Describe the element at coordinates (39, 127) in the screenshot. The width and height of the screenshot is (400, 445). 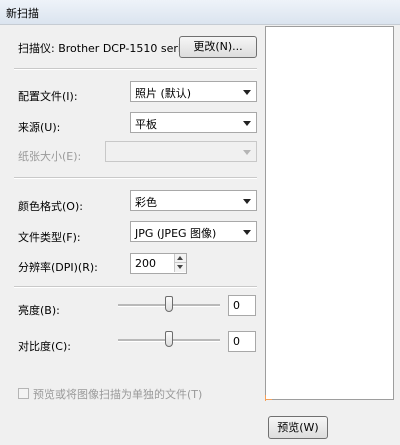
I see `source-label: 来源(U):` at that location.